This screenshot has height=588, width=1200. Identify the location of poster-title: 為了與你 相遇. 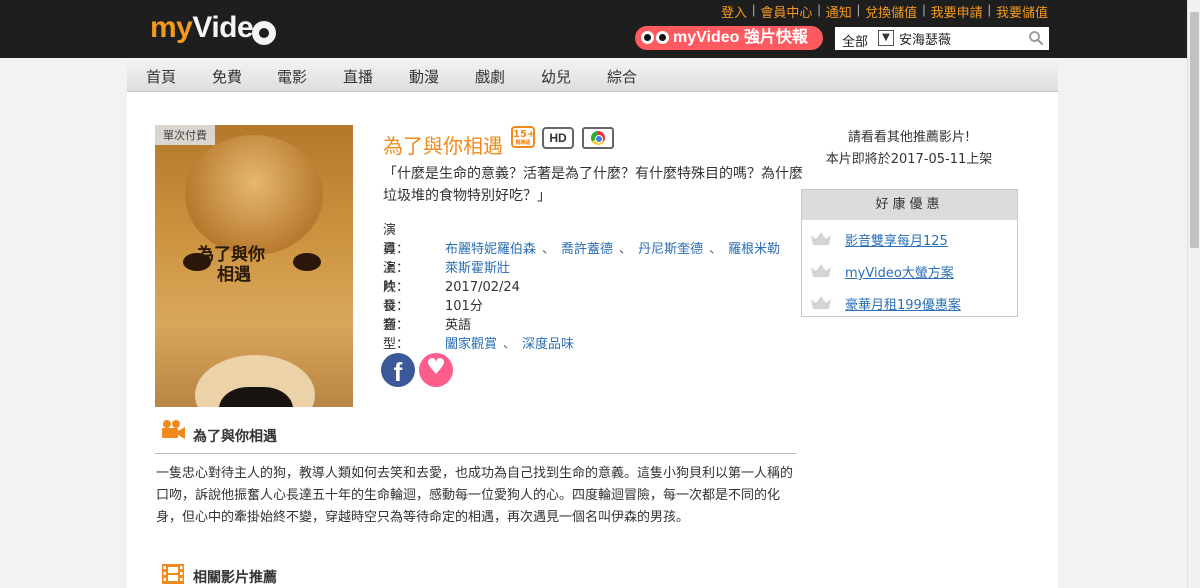
(231, 265).